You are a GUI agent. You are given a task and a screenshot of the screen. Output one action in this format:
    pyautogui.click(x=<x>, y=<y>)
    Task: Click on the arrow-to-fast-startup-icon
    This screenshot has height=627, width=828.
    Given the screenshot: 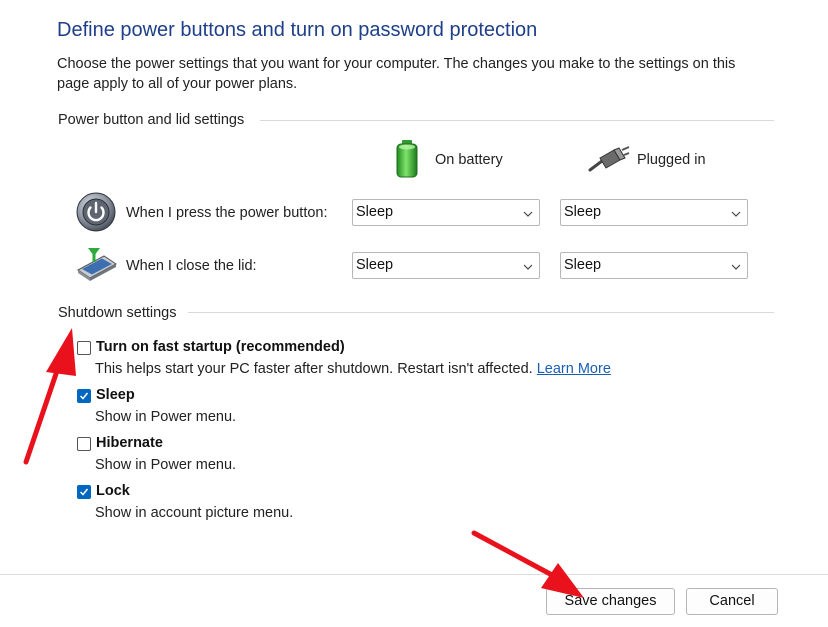 What is the action you would take?
    pyautogui.click(x=49, y=396)
    